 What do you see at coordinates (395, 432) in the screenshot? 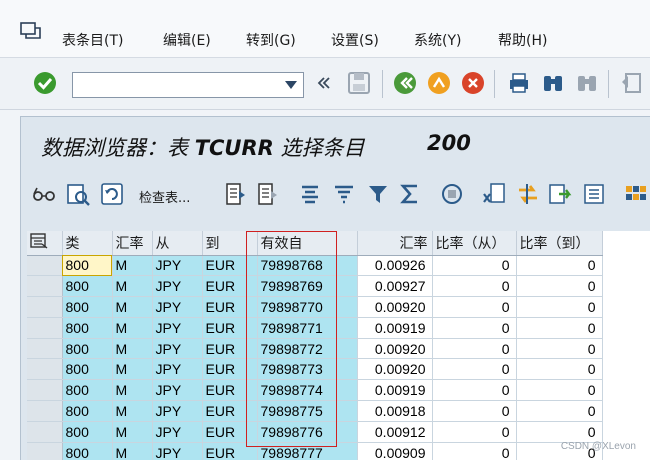
I see `cell-exchange-rate: 0.00912` at bounding box center [395, 432].